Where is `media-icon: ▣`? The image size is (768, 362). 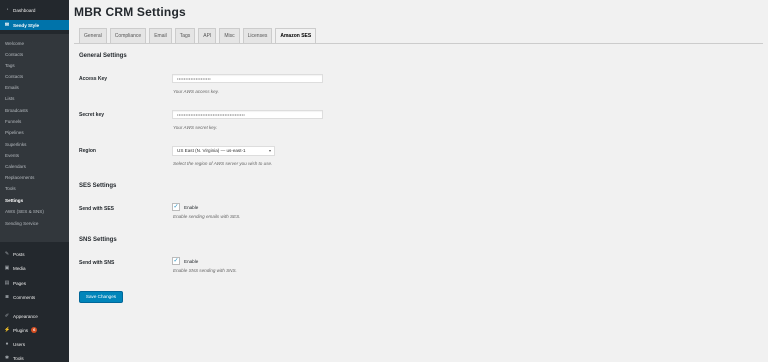 media-icon: ▣ is located at coordinates (7, 268).